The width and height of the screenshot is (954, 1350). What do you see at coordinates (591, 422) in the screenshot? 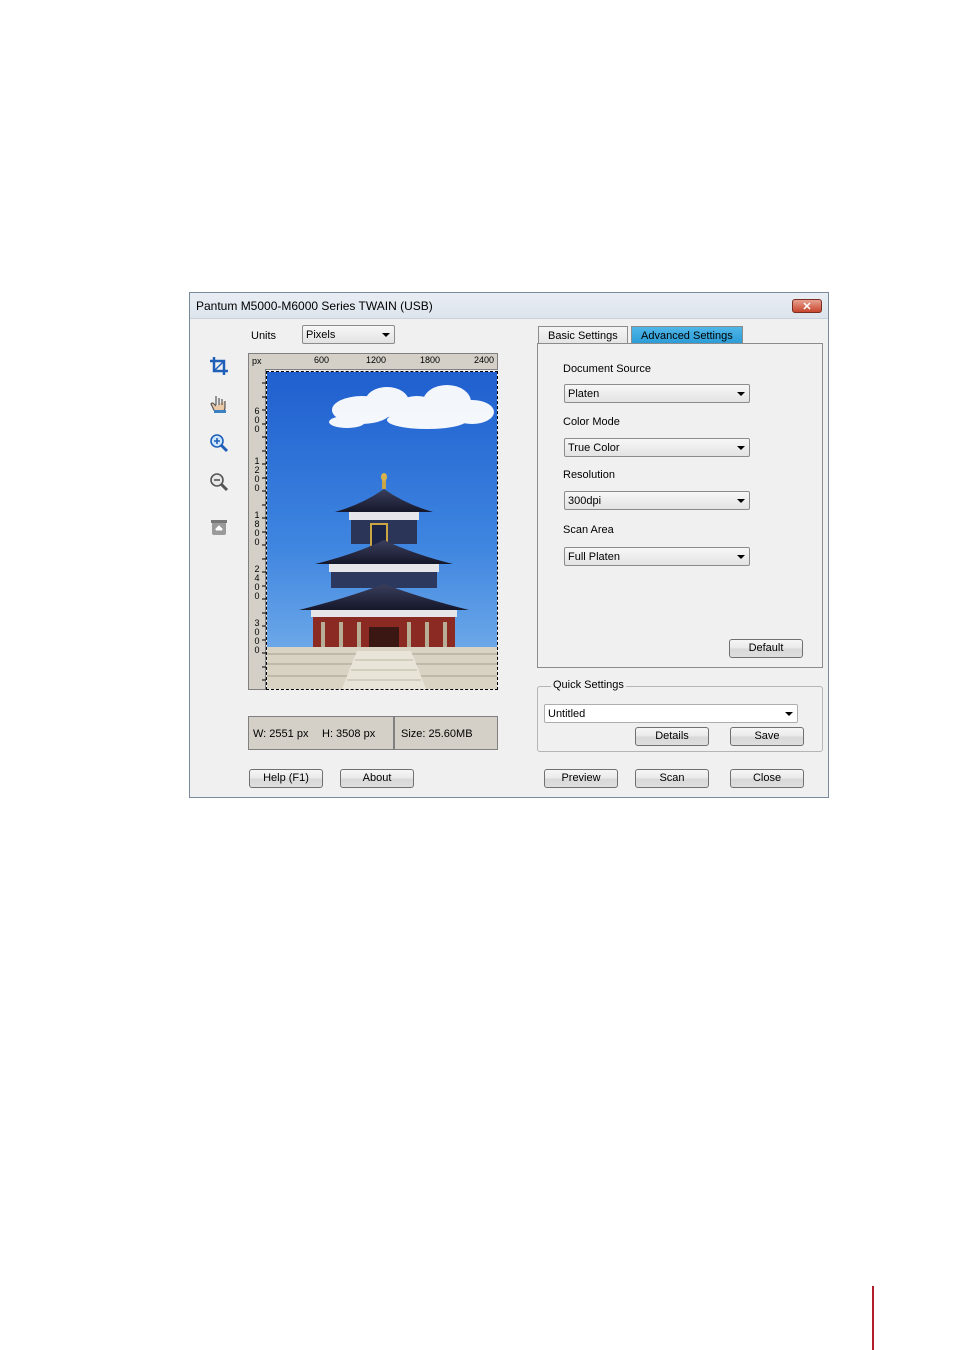
I see `color-mode-label: Color Mode` at bounding box center [591, 422].